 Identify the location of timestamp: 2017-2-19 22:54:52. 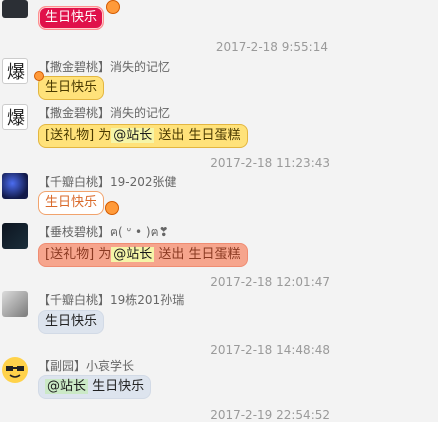
(270, 415).